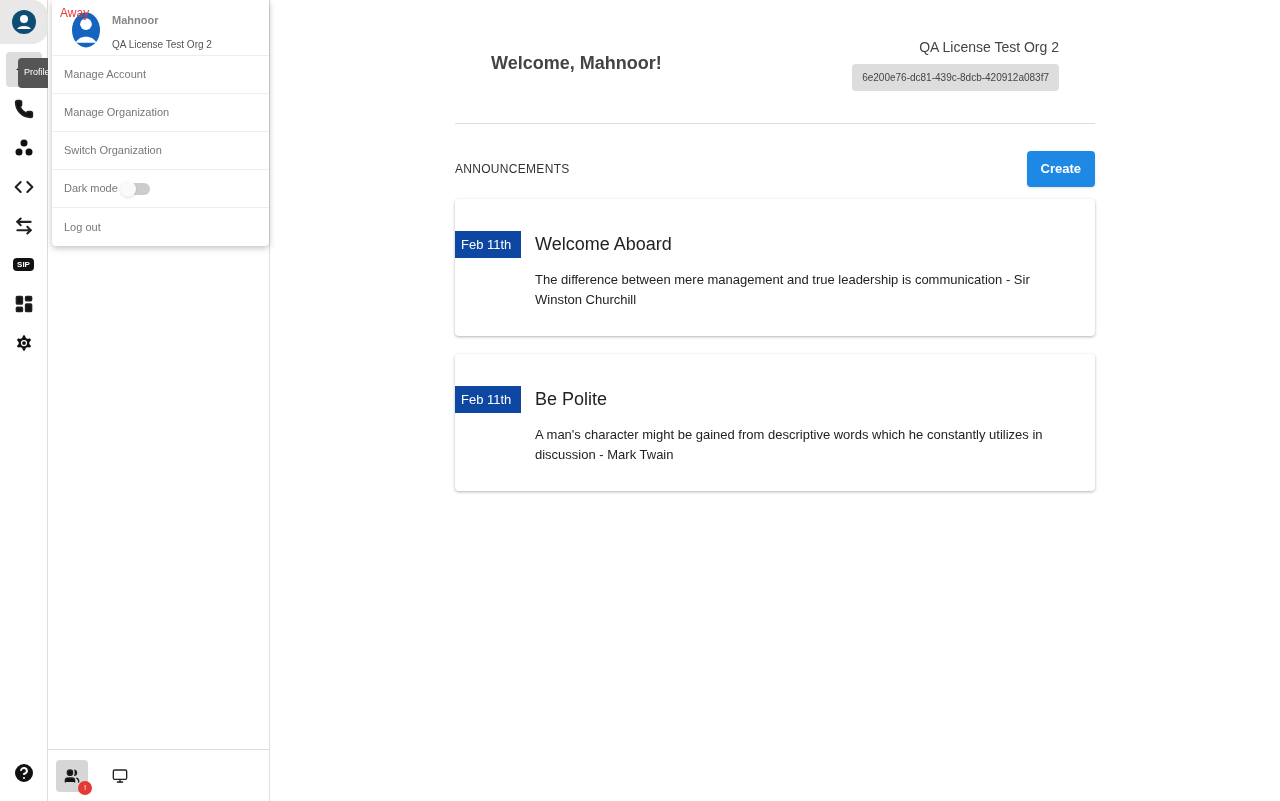  I want to click on menu-label: Dark mode, so click(91, 189).